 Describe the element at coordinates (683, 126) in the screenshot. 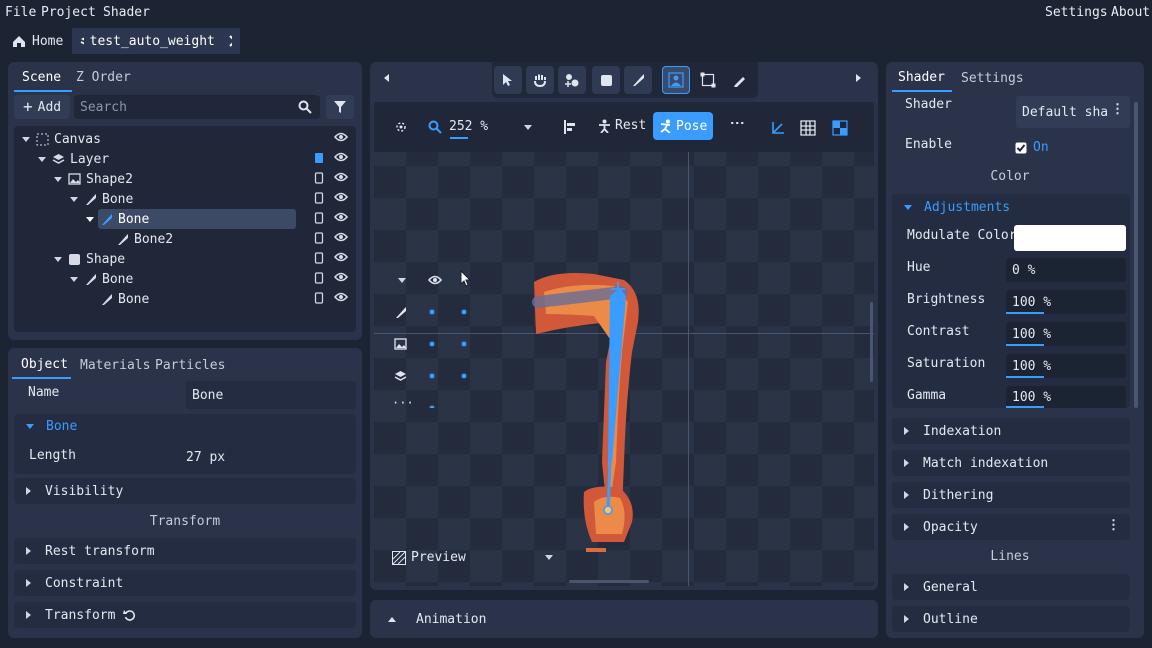

I see `pose-toggle: Pose` at that location.